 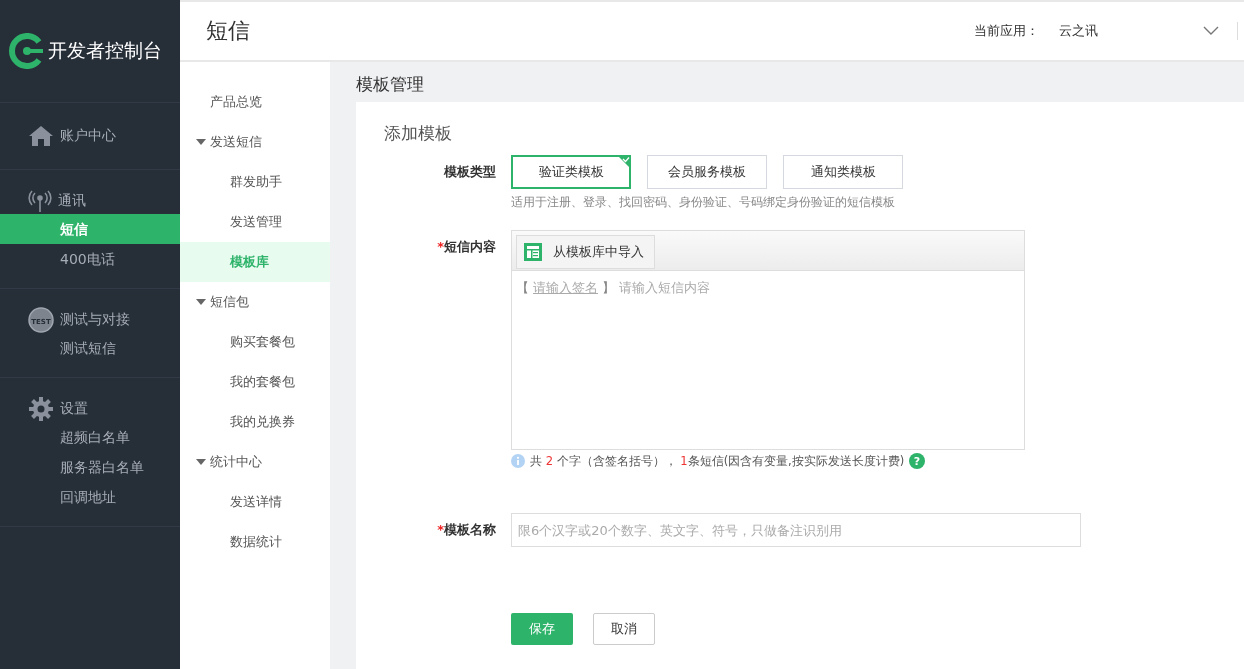 What do you see at coordinates (533, 252) in the screenshot?
I see `table-icon` at bounding box center [533, 252].